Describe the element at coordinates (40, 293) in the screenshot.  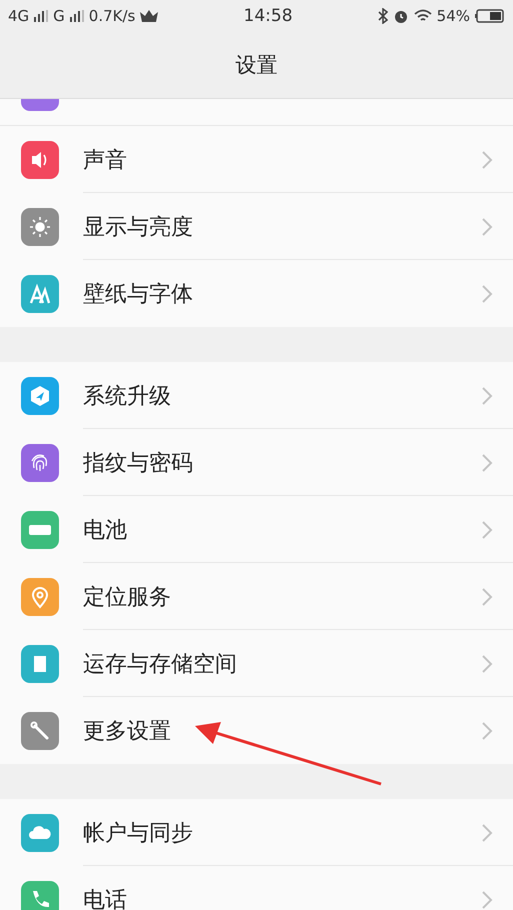
I see `letter-icon` at that location.